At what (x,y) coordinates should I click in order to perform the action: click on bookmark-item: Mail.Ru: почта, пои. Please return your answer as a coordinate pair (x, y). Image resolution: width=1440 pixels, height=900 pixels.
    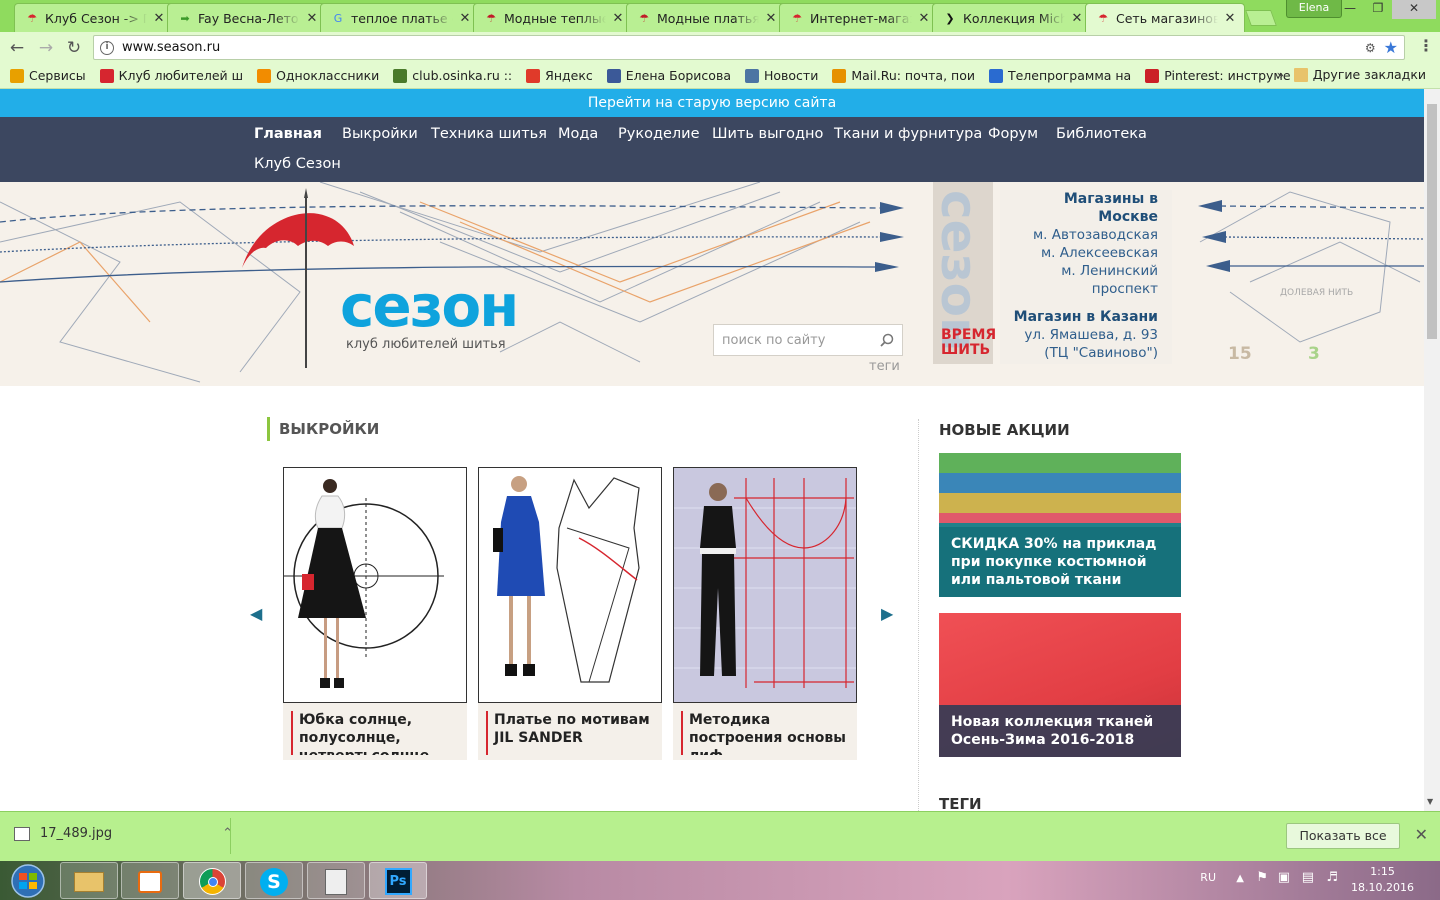
    Looking at the image, I should click on (903, 75).